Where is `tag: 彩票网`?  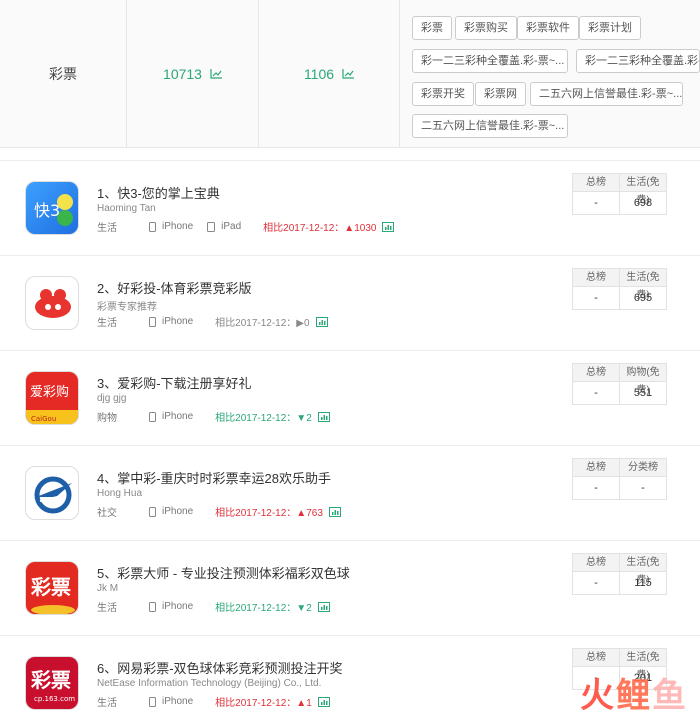
tag: 彩票网 is located at coordinates (500, 94).